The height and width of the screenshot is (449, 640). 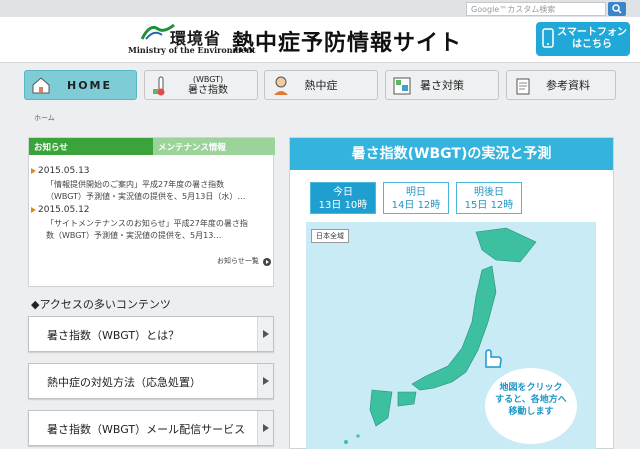 What do you see at coordinates (41, 85) in the screenshot?
I see `house-icon` at bounding box center [41, 85].